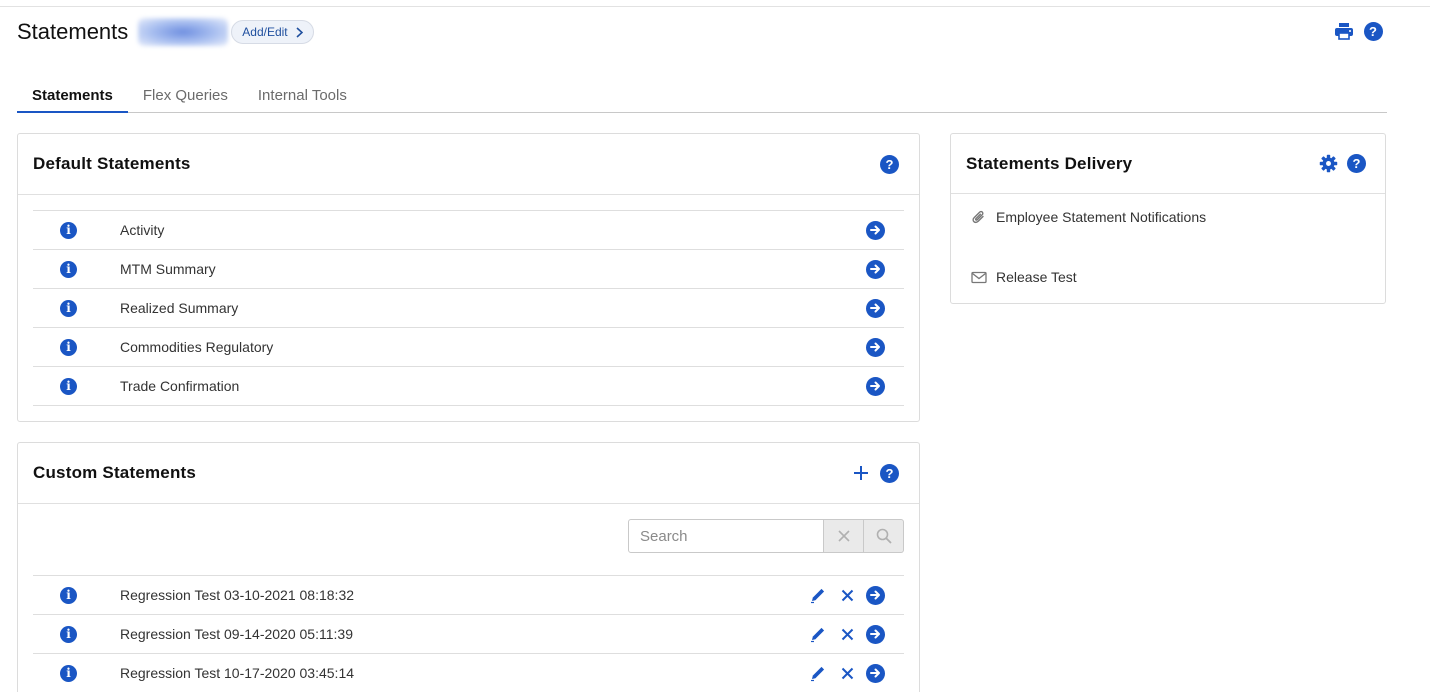 The image size is (1430, 692). I want to click on custom-statements-title: Custom Statements, so click(115, 472).